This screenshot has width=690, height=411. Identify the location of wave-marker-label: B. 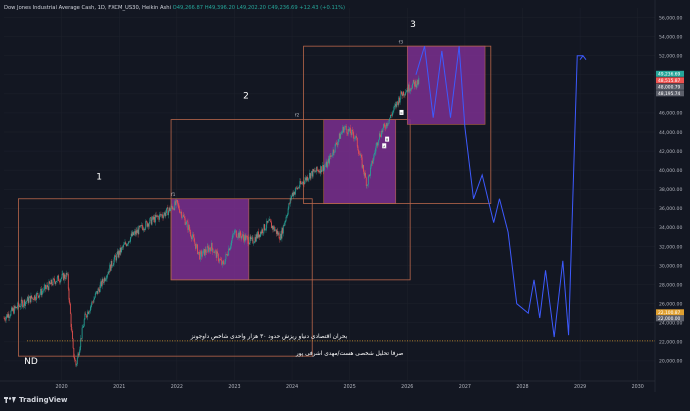
(387, 140).